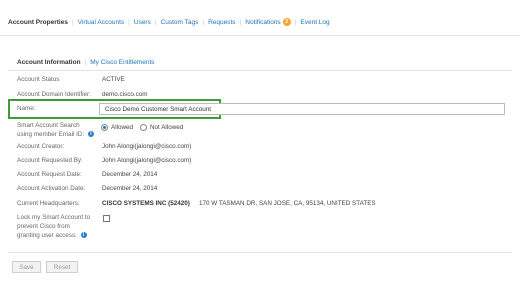 This screenshot has width=520, height=292. What do you see at coordinates (286, 22) in the screenshot?
I see `notifications-count-badge: 2` at bounding box center [286, 22].